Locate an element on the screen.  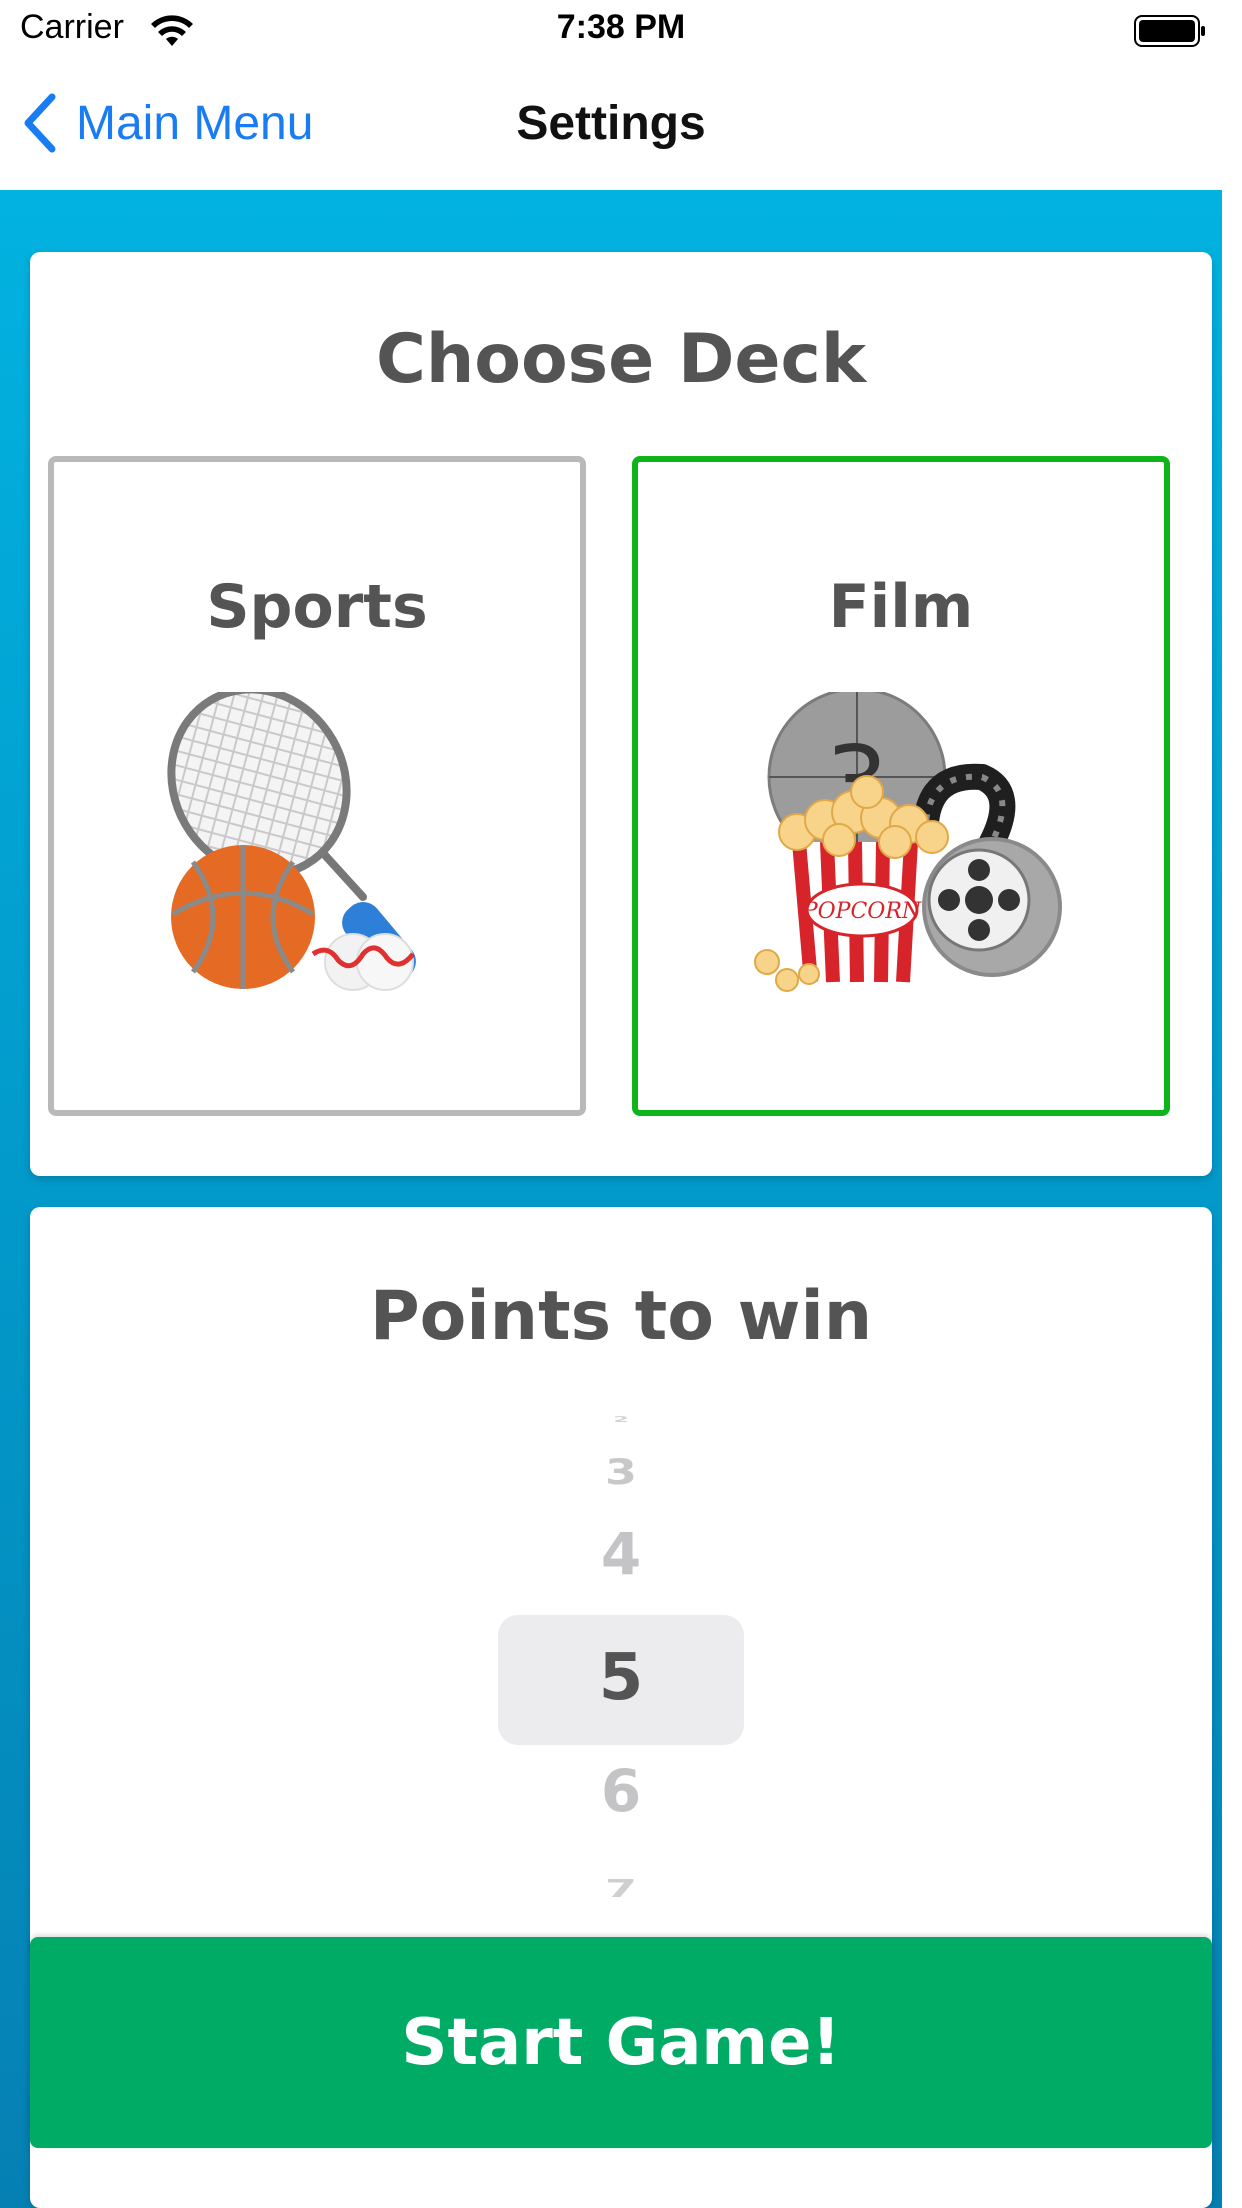
picker-option: 3 is located at coordinates (621, 1472).